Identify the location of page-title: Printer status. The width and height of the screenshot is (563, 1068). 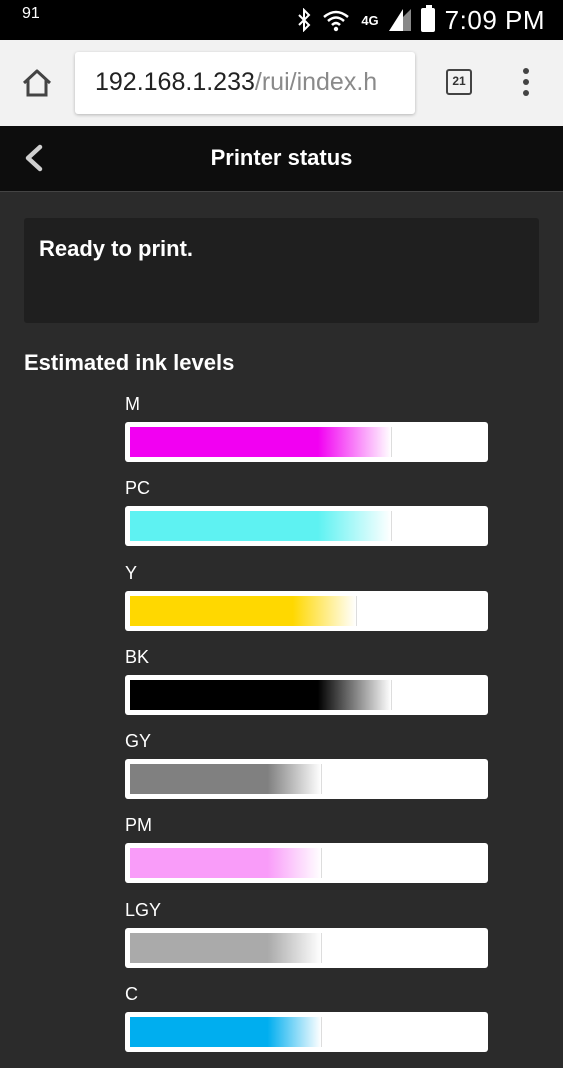
(281, 157).